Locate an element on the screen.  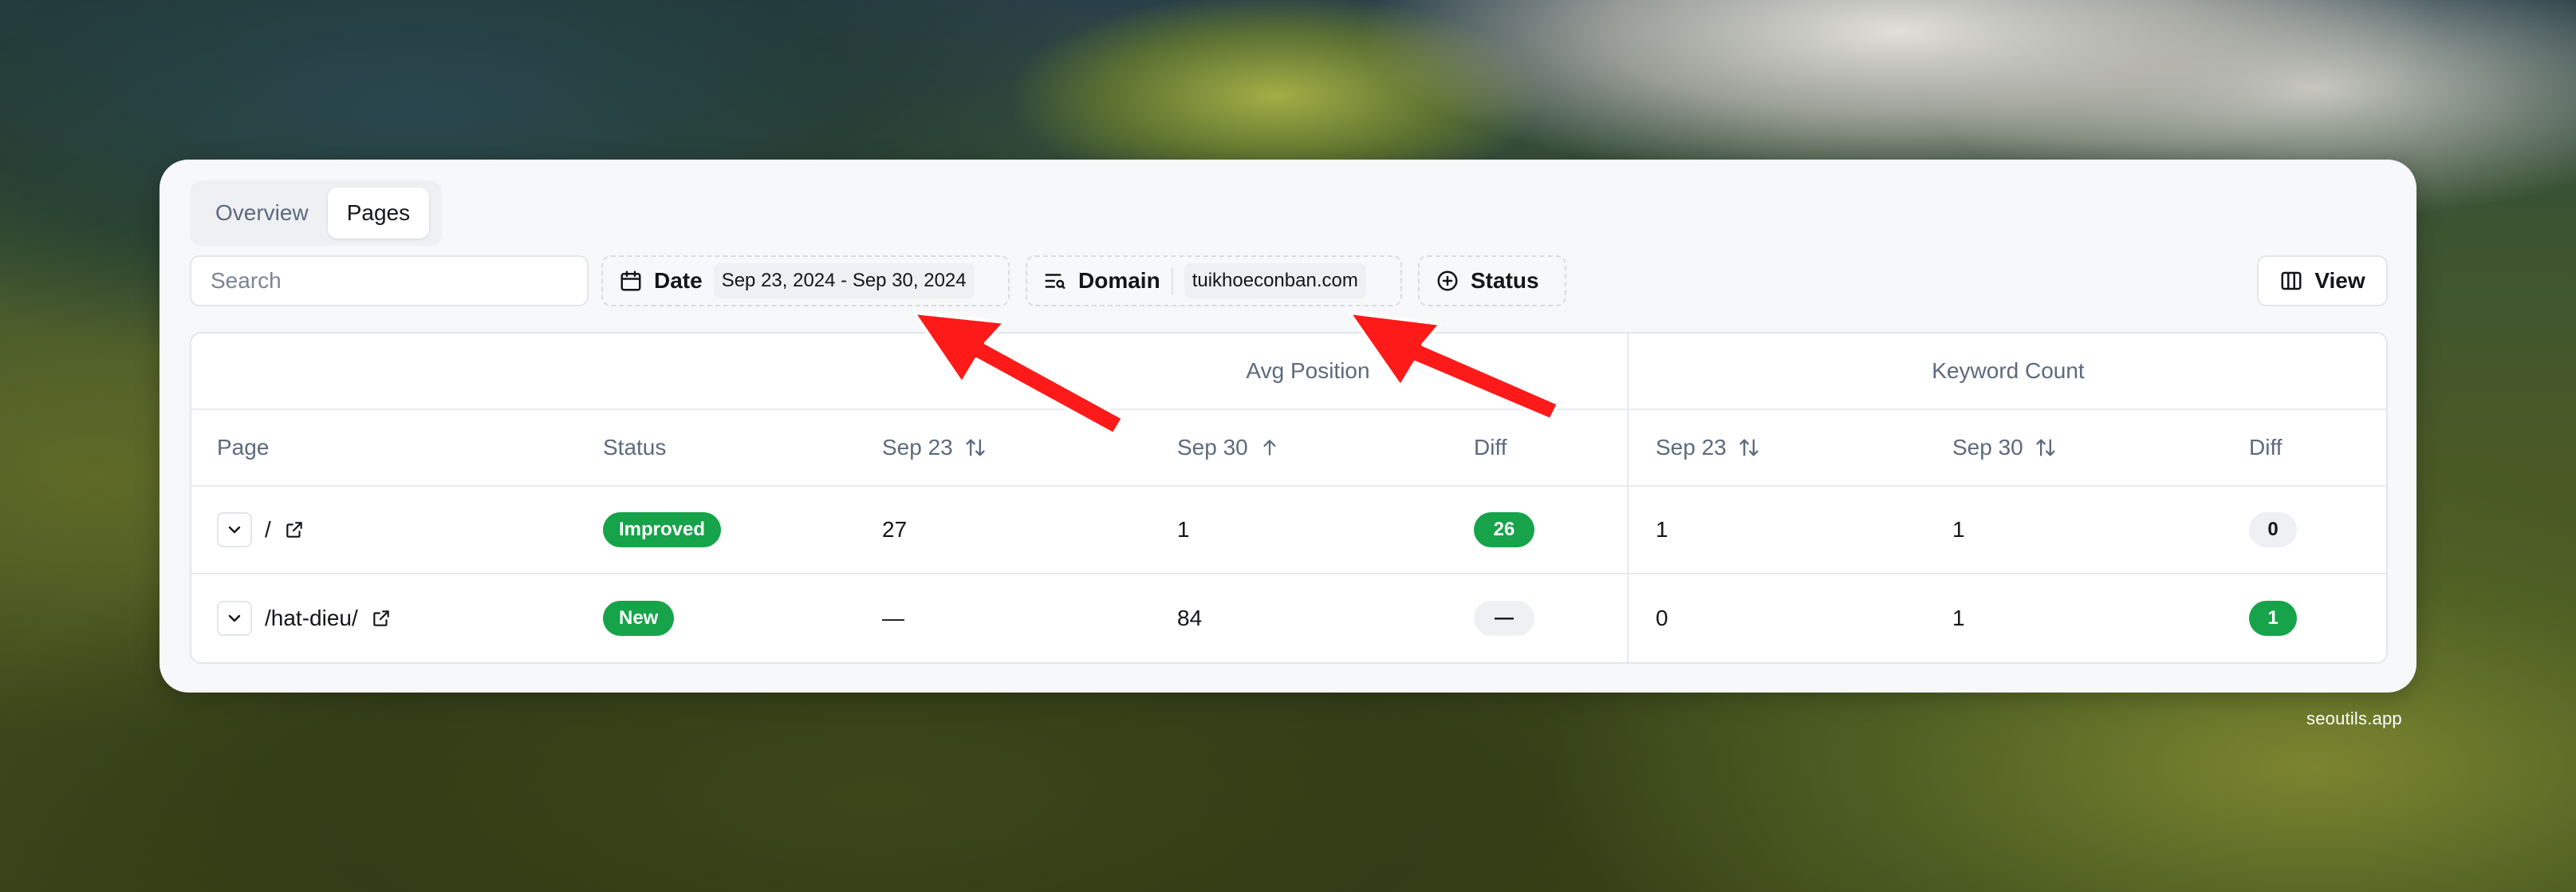
kw-diff-cell: 0 is located at coordinates (2273, 530).